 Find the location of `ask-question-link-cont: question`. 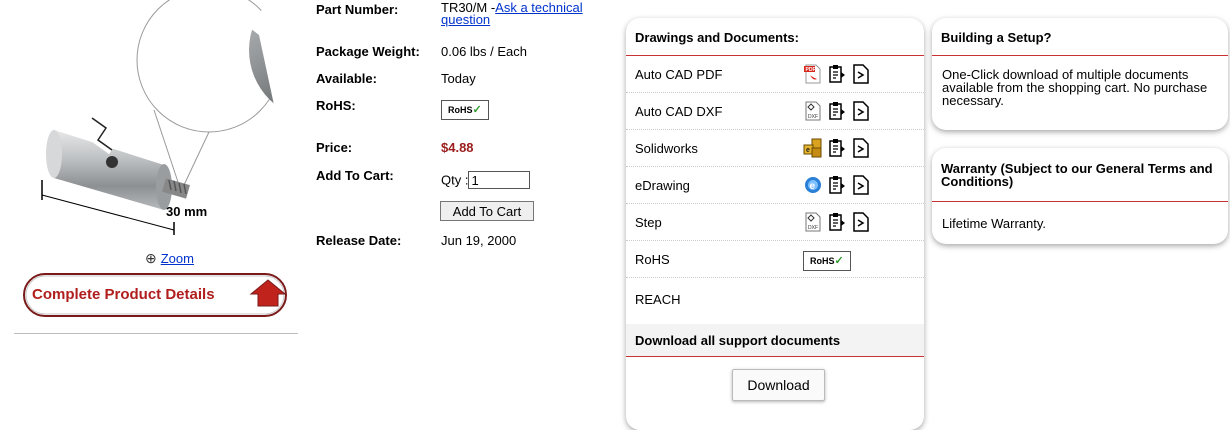

ask-question-link-cont: question is located at coordinates (465, 19).